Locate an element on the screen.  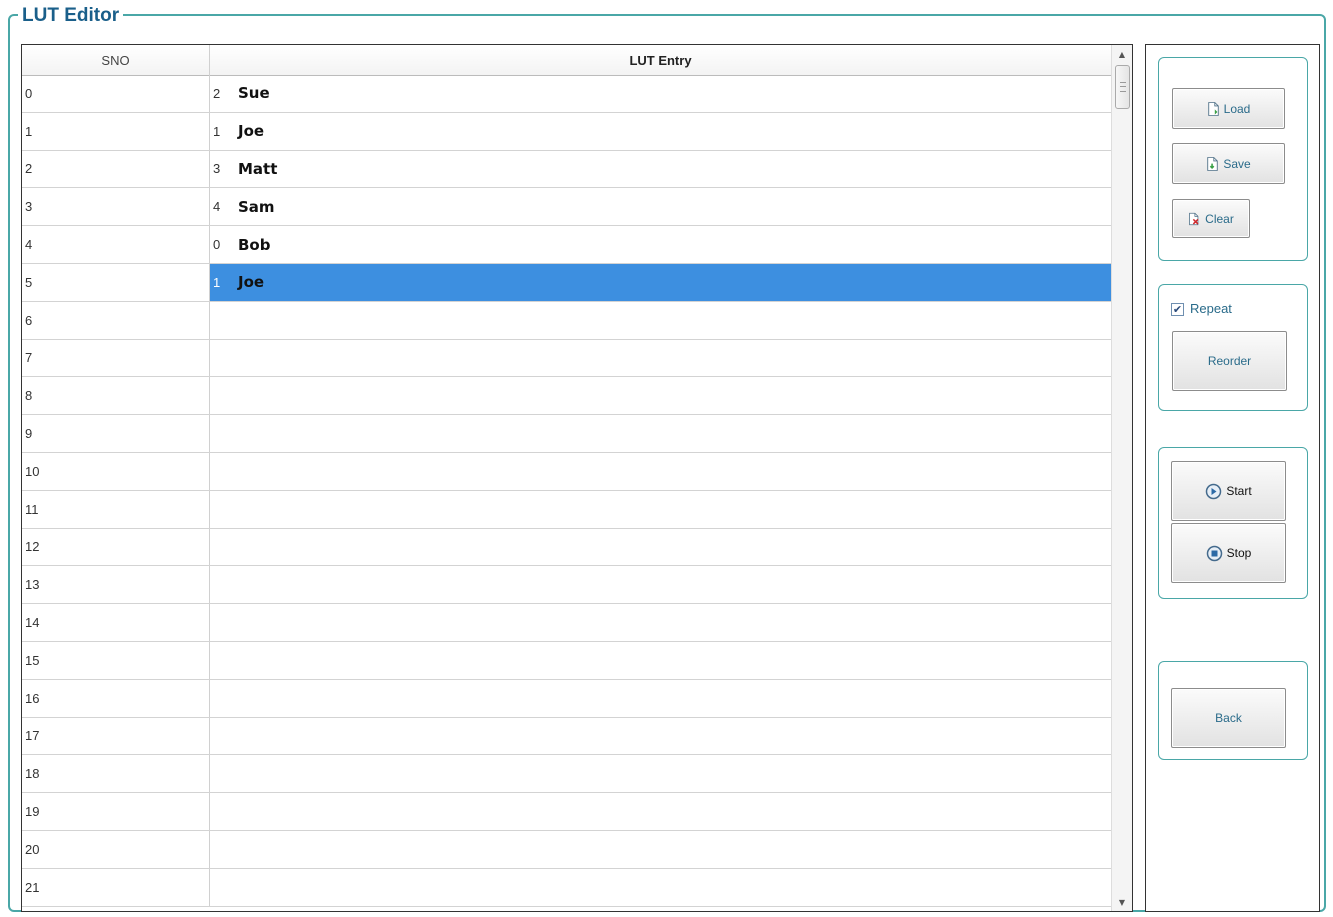
sno-cell: 4 is located at coordinates (116, 244).